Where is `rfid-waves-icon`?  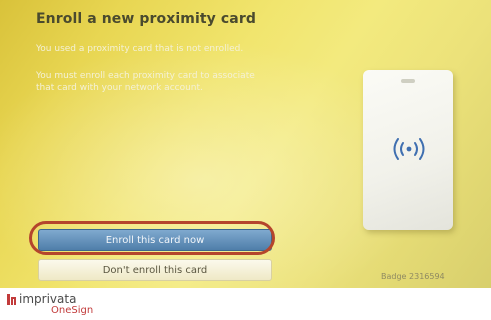
rfid-waves-icon is located at coordinates (409, 149).